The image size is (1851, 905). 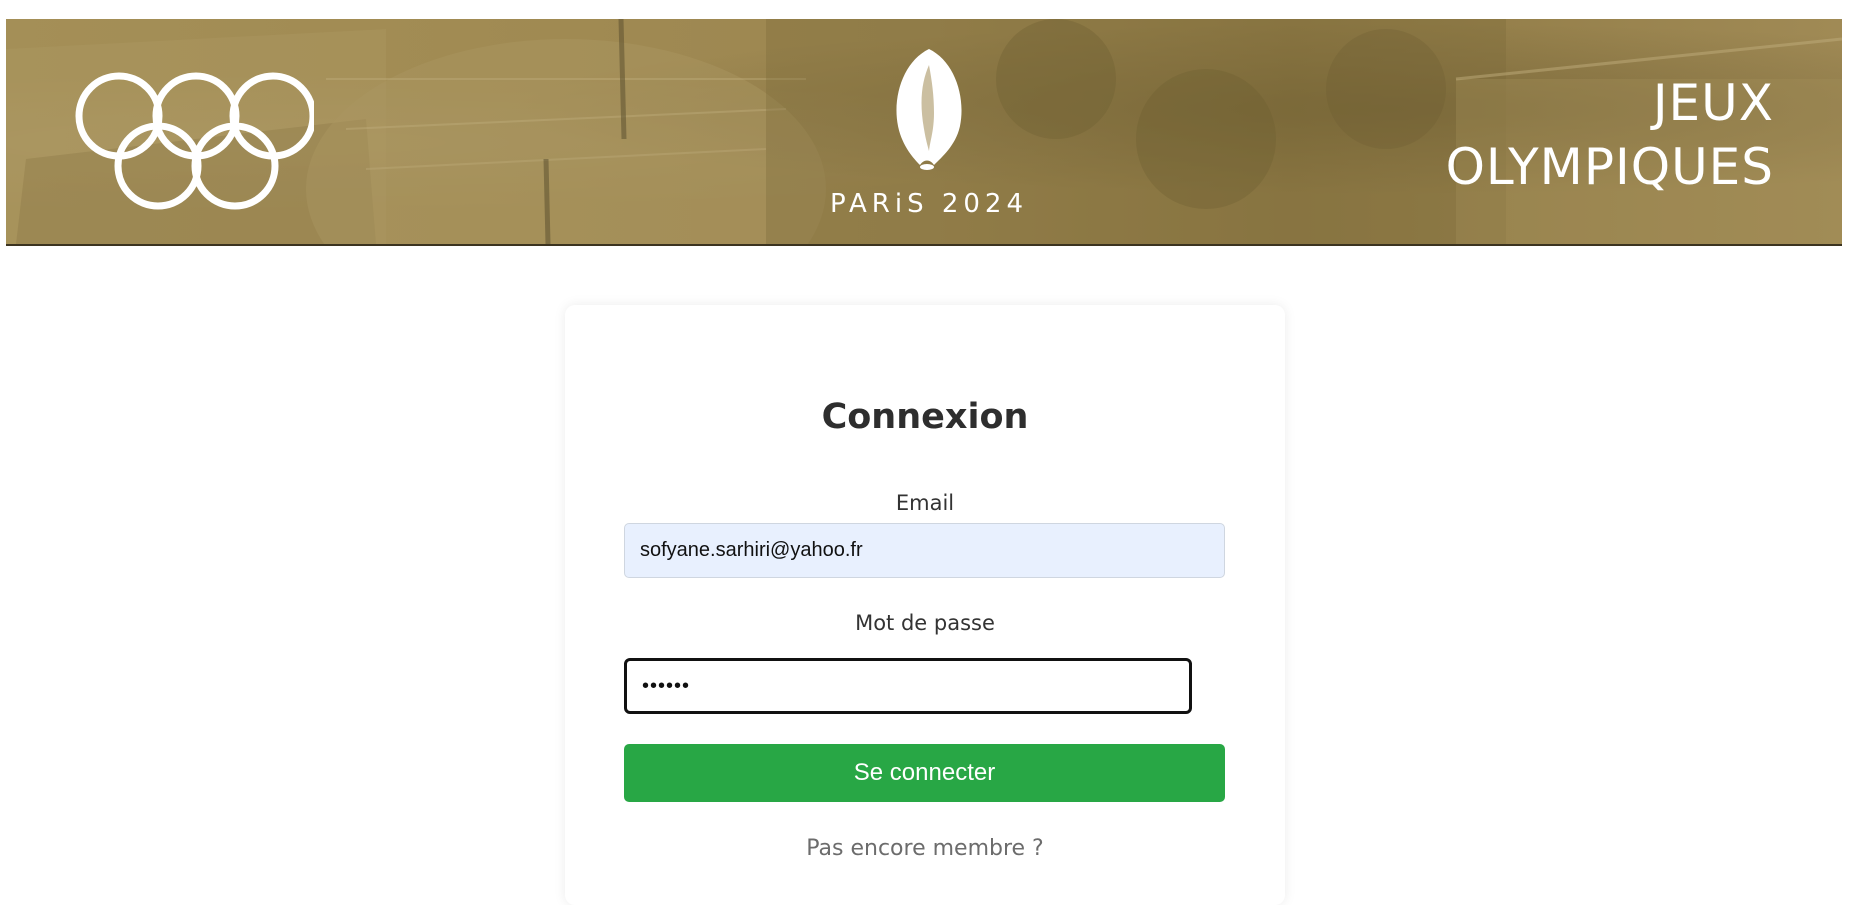 I want to click on paris-2024-flame-emblem, so click(x=929, y=109).